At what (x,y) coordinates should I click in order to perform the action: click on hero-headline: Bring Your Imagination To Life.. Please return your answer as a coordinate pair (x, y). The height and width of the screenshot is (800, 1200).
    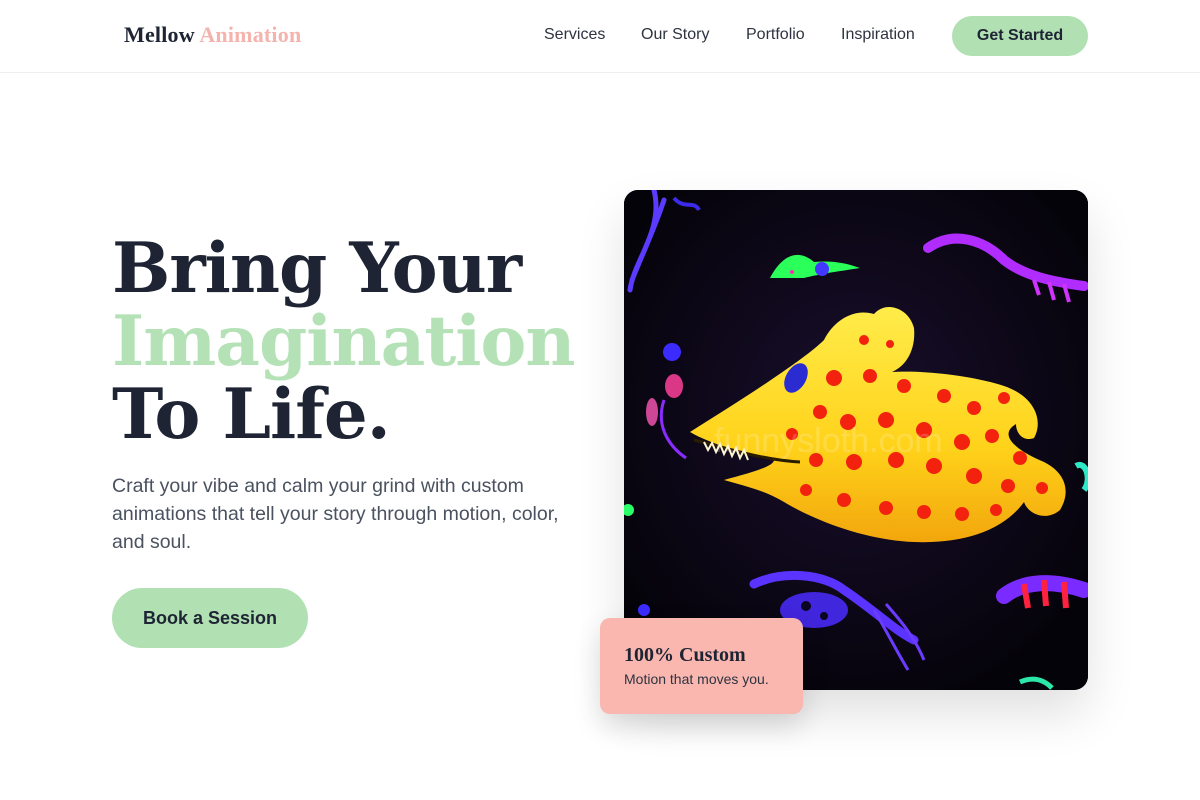
    Looking at the image, I should click on (352, 341).